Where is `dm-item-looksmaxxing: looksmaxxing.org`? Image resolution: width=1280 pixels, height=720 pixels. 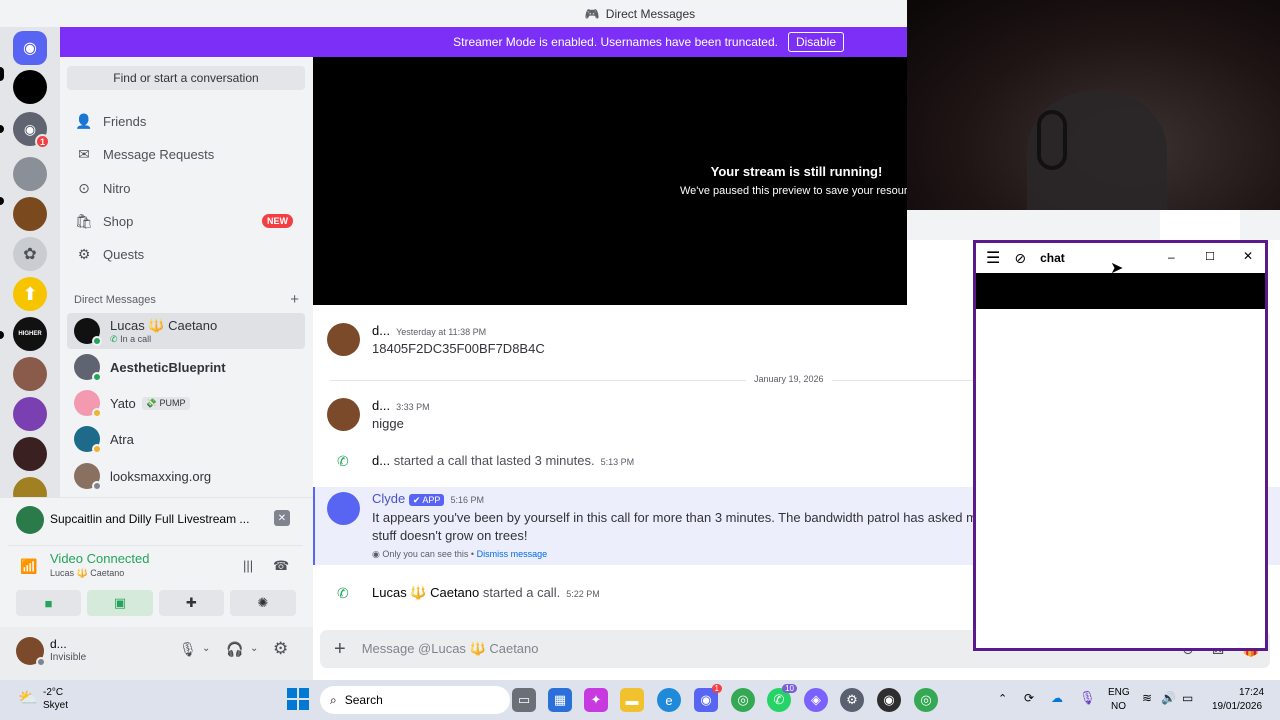
dm-item-looksmaxxing: looksmaxxing.org is located at coordinates (186, 476).